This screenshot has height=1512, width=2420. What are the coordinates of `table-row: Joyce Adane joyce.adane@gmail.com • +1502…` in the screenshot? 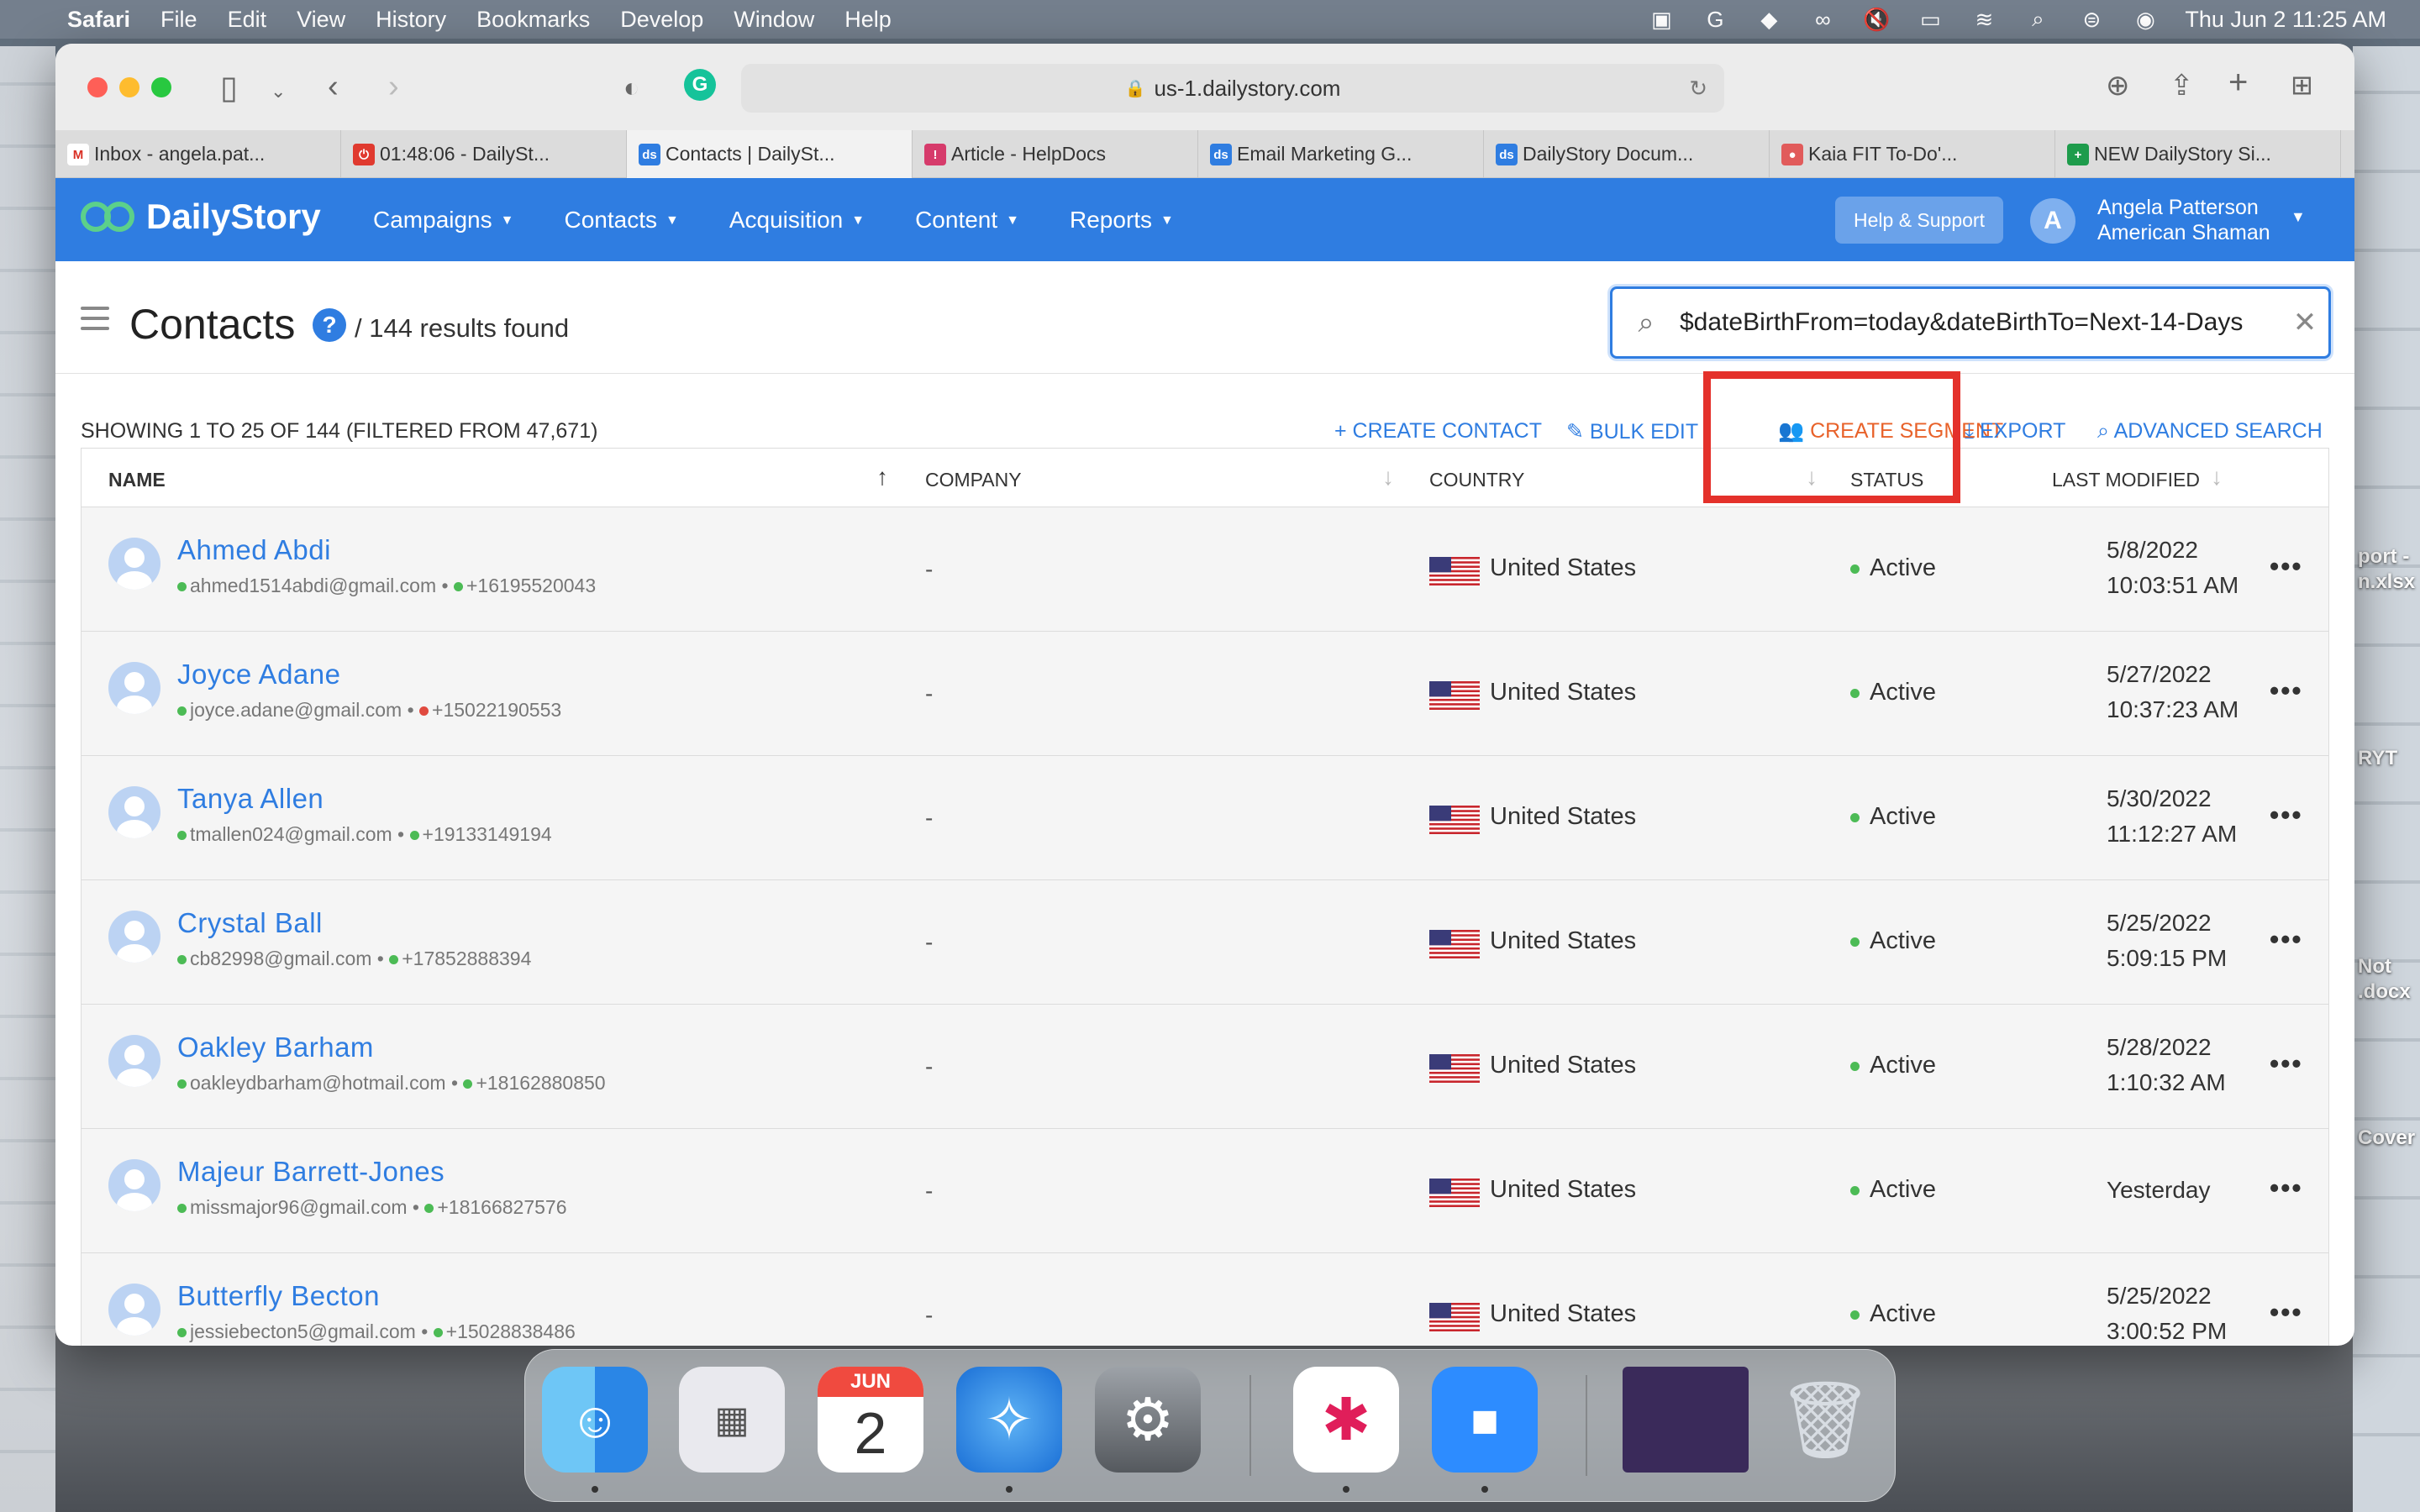 It's located at (1205, 694).